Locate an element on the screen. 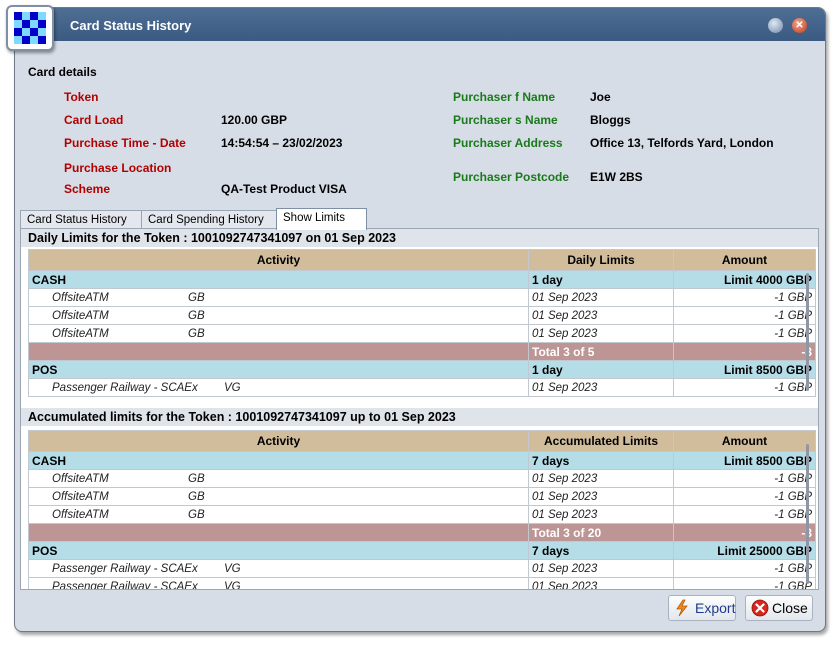  accumulated-scrollbar is located at coordinates (807, 514).